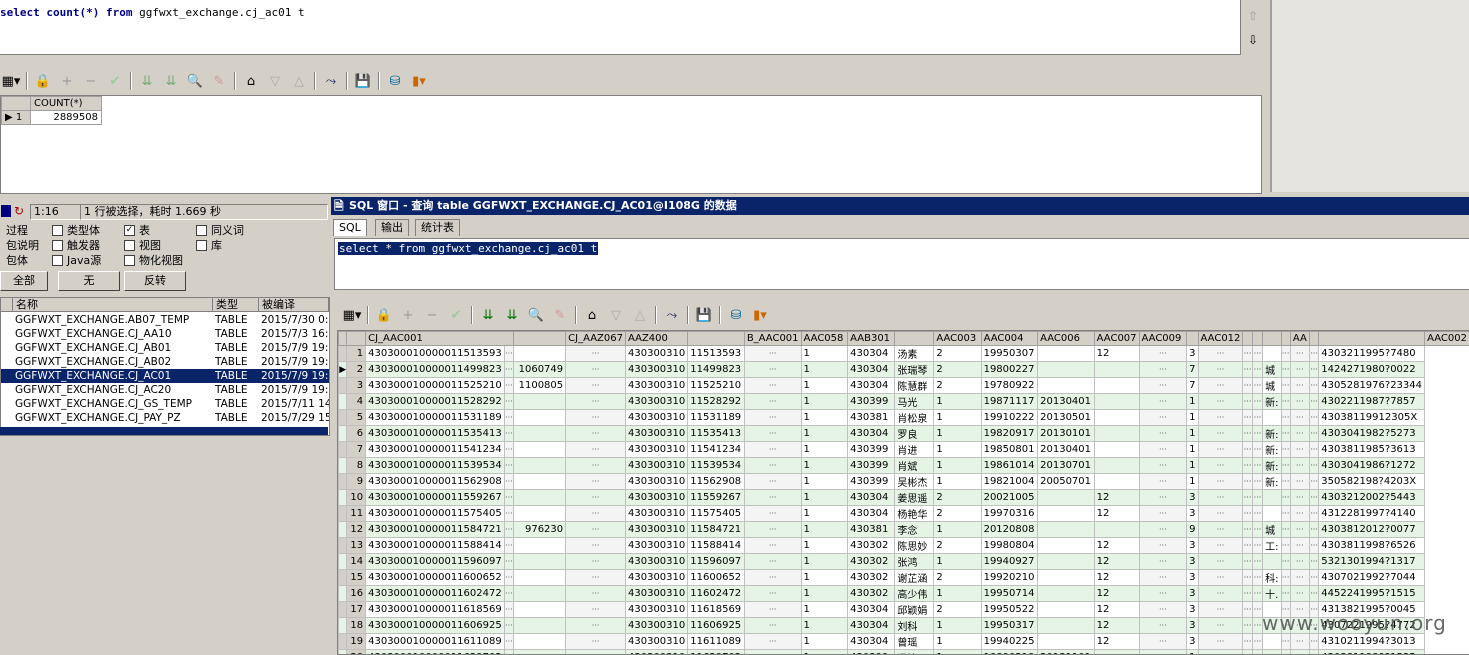 Image resolution: width=1469 pixels, height=655 pixels. What do you see at coordinates (1254, 27) in the screenshot?
I see `top-editor-scrollbar: ⇧ ⇩` at bounding box center [1254, 27].